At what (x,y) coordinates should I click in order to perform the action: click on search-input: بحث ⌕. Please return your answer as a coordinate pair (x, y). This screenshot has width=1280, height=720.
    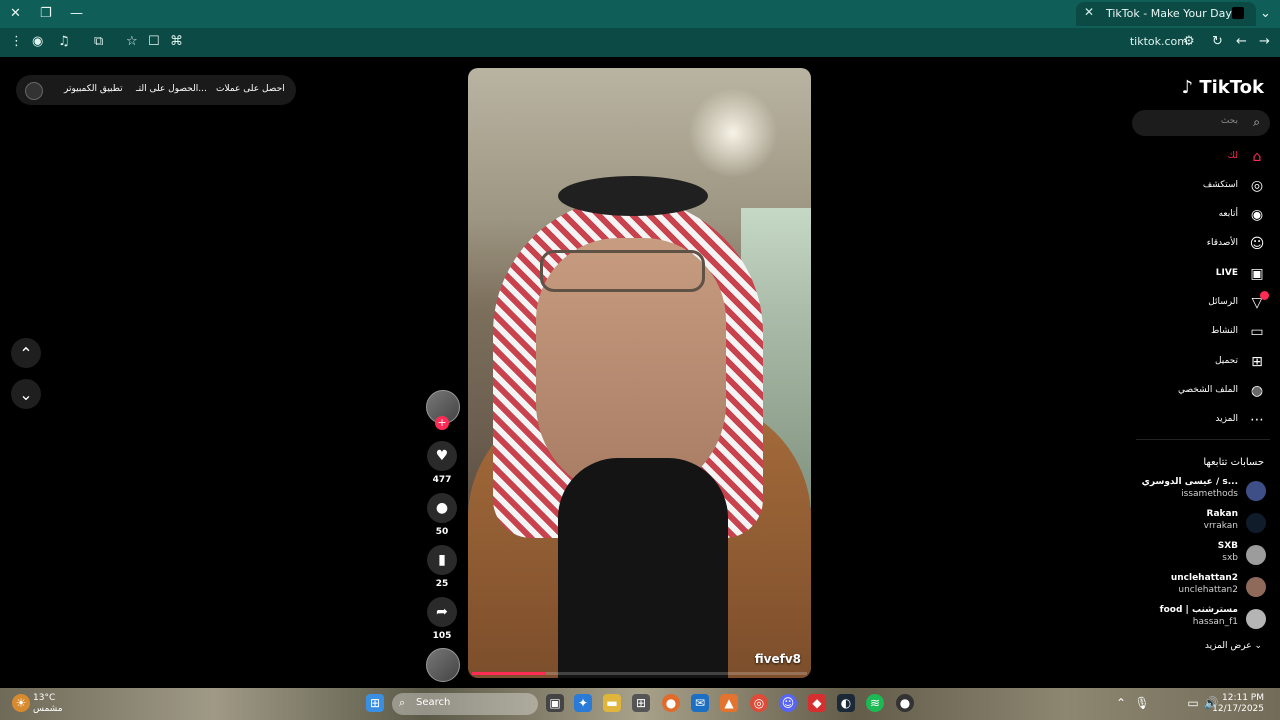
    Looking at the image, I should click on (1201, 123).